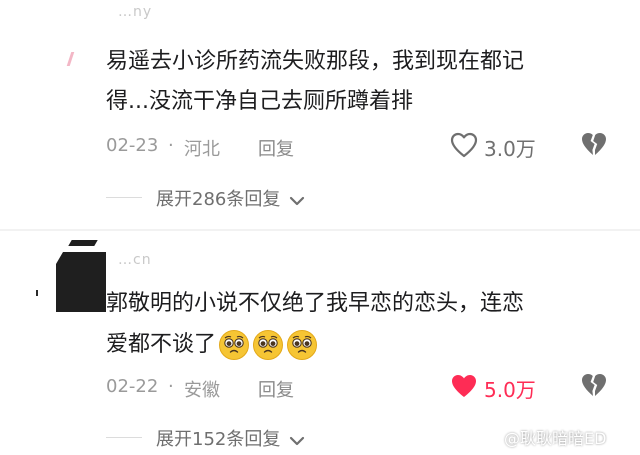 This screenshot has height=455, width=640. What do you see at coordinates (315, 61) in the screenshot?
I see `comment-1-text-line1: 易遥去小诊所药流失败那段，我到现在都记` at bounding box center [315, 61].